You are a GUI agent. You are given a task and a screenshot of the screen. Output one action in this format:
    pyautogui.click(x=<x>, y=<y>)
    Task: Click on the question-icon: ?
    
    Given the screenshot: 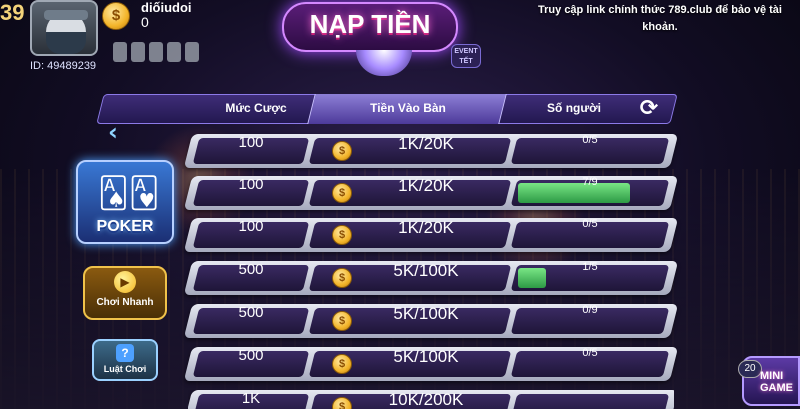 What is the action you would take?
    pyautogui.click(x=125, y=353)
    